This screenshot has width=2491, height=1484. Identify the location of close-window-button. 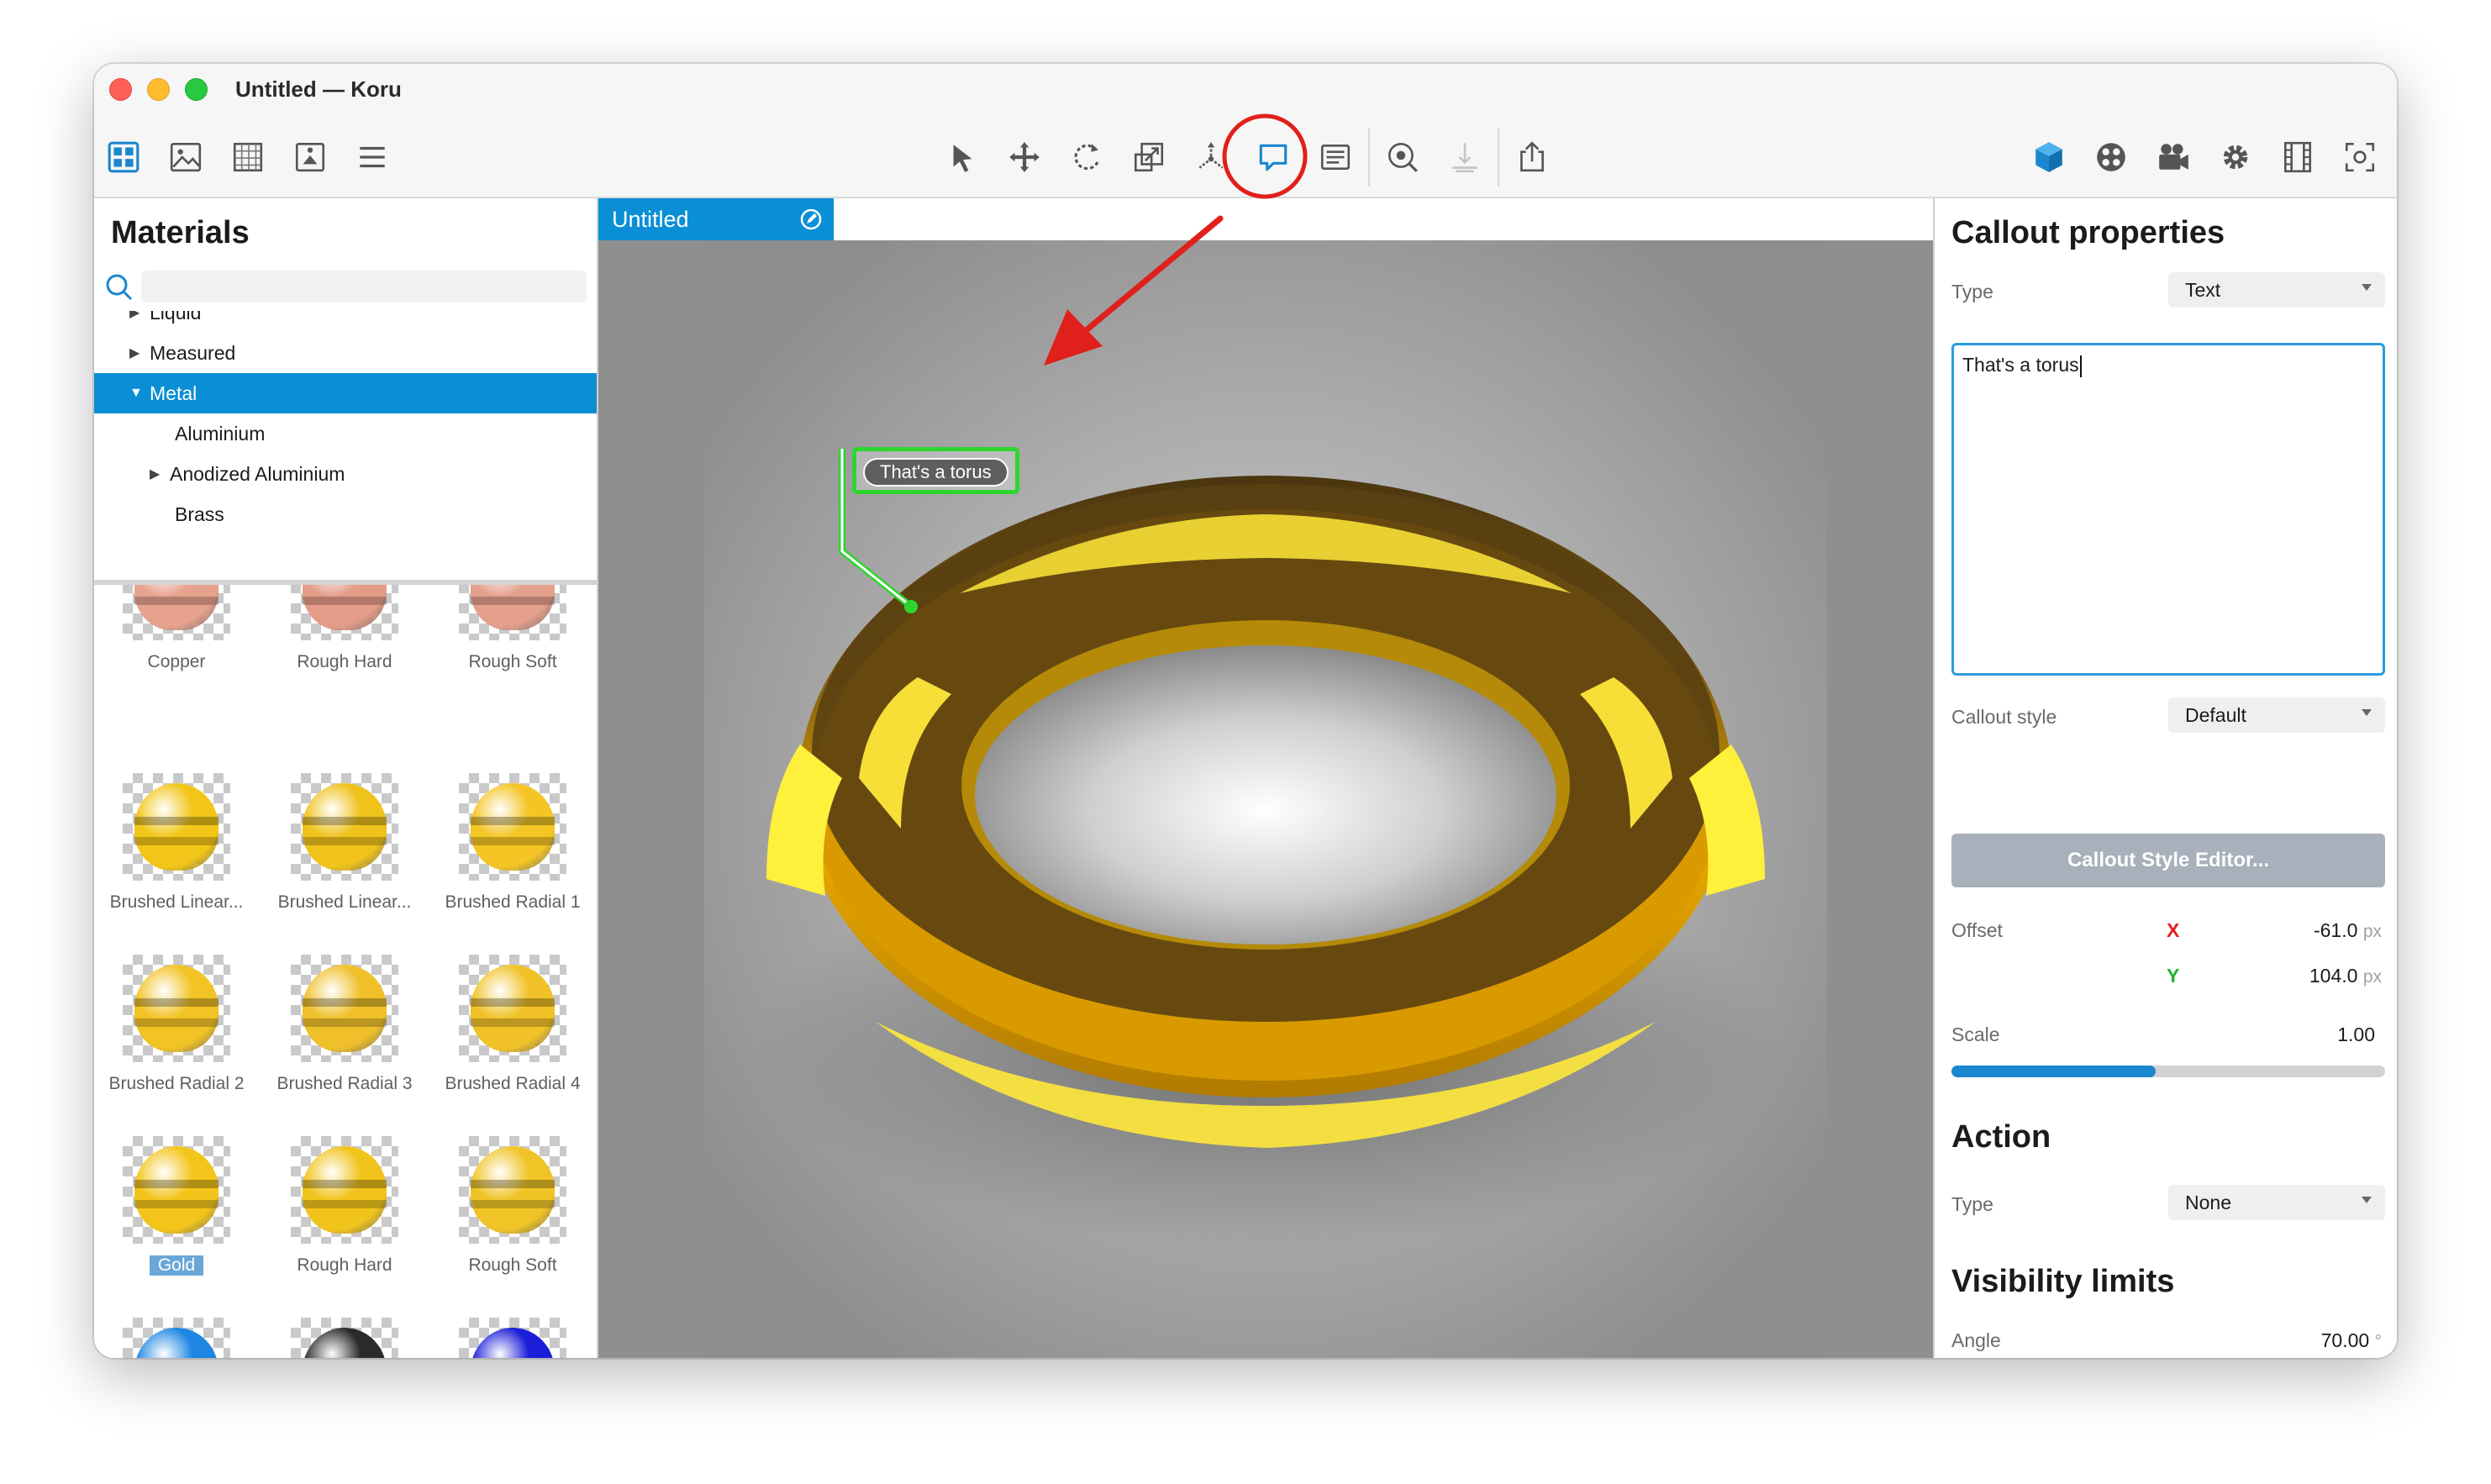
(120, 89).